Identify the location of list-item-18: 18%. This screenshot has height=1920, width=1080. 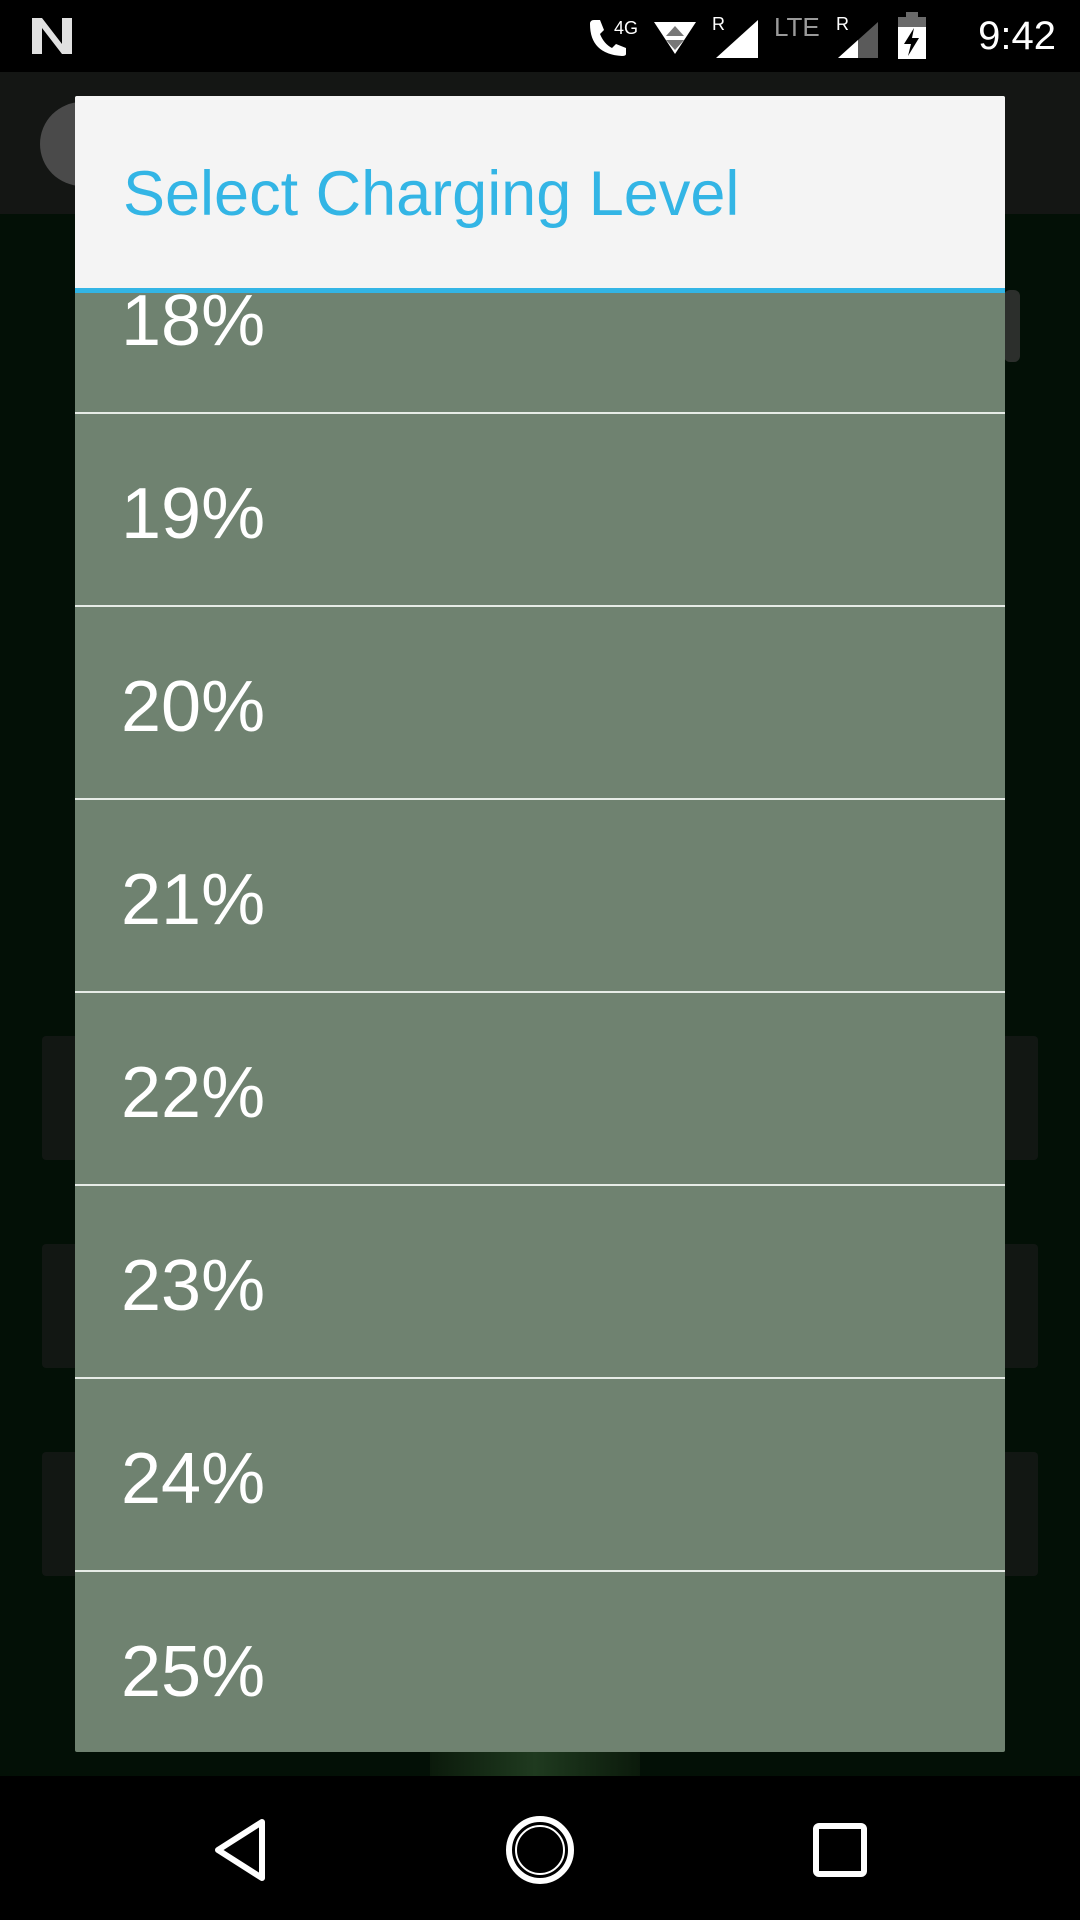
(540, 353).